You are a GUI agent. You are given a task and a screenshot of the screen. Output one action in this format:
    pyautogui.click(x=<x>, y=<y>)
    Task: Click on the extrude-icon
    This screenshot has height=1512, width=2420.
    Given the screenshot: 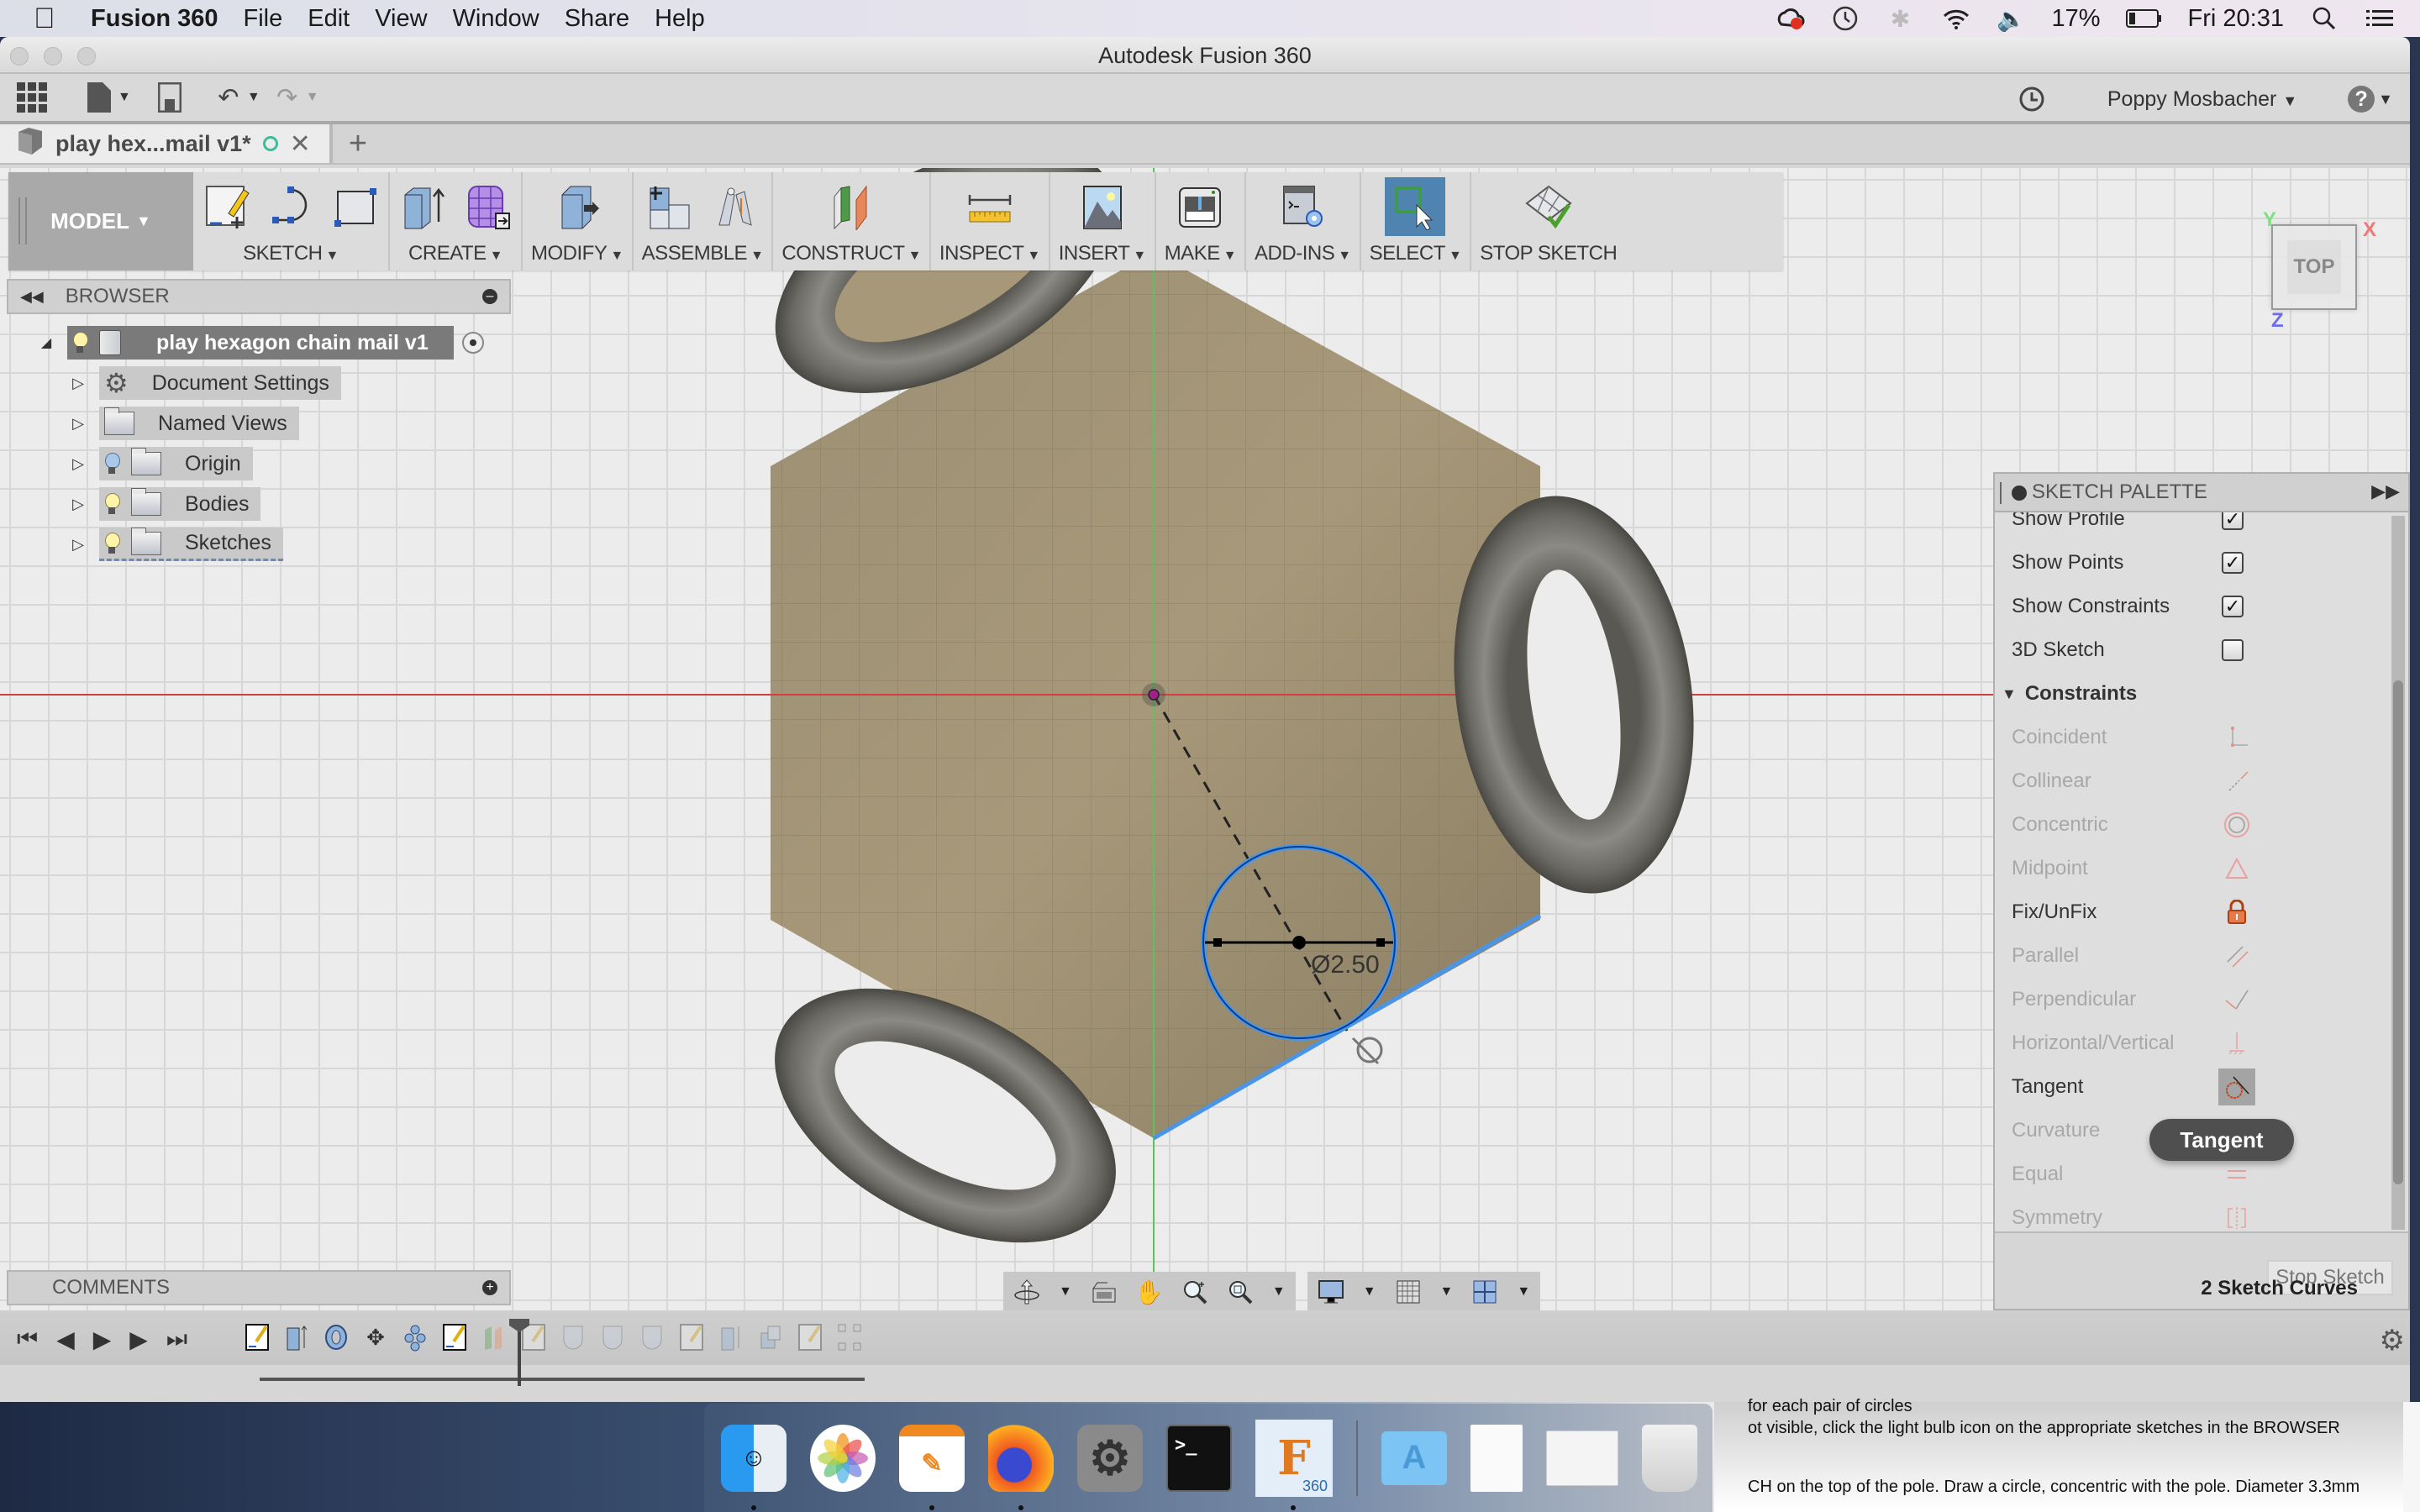 What is the action you would take?
    pyautogui.click(x=423, y=206)
    